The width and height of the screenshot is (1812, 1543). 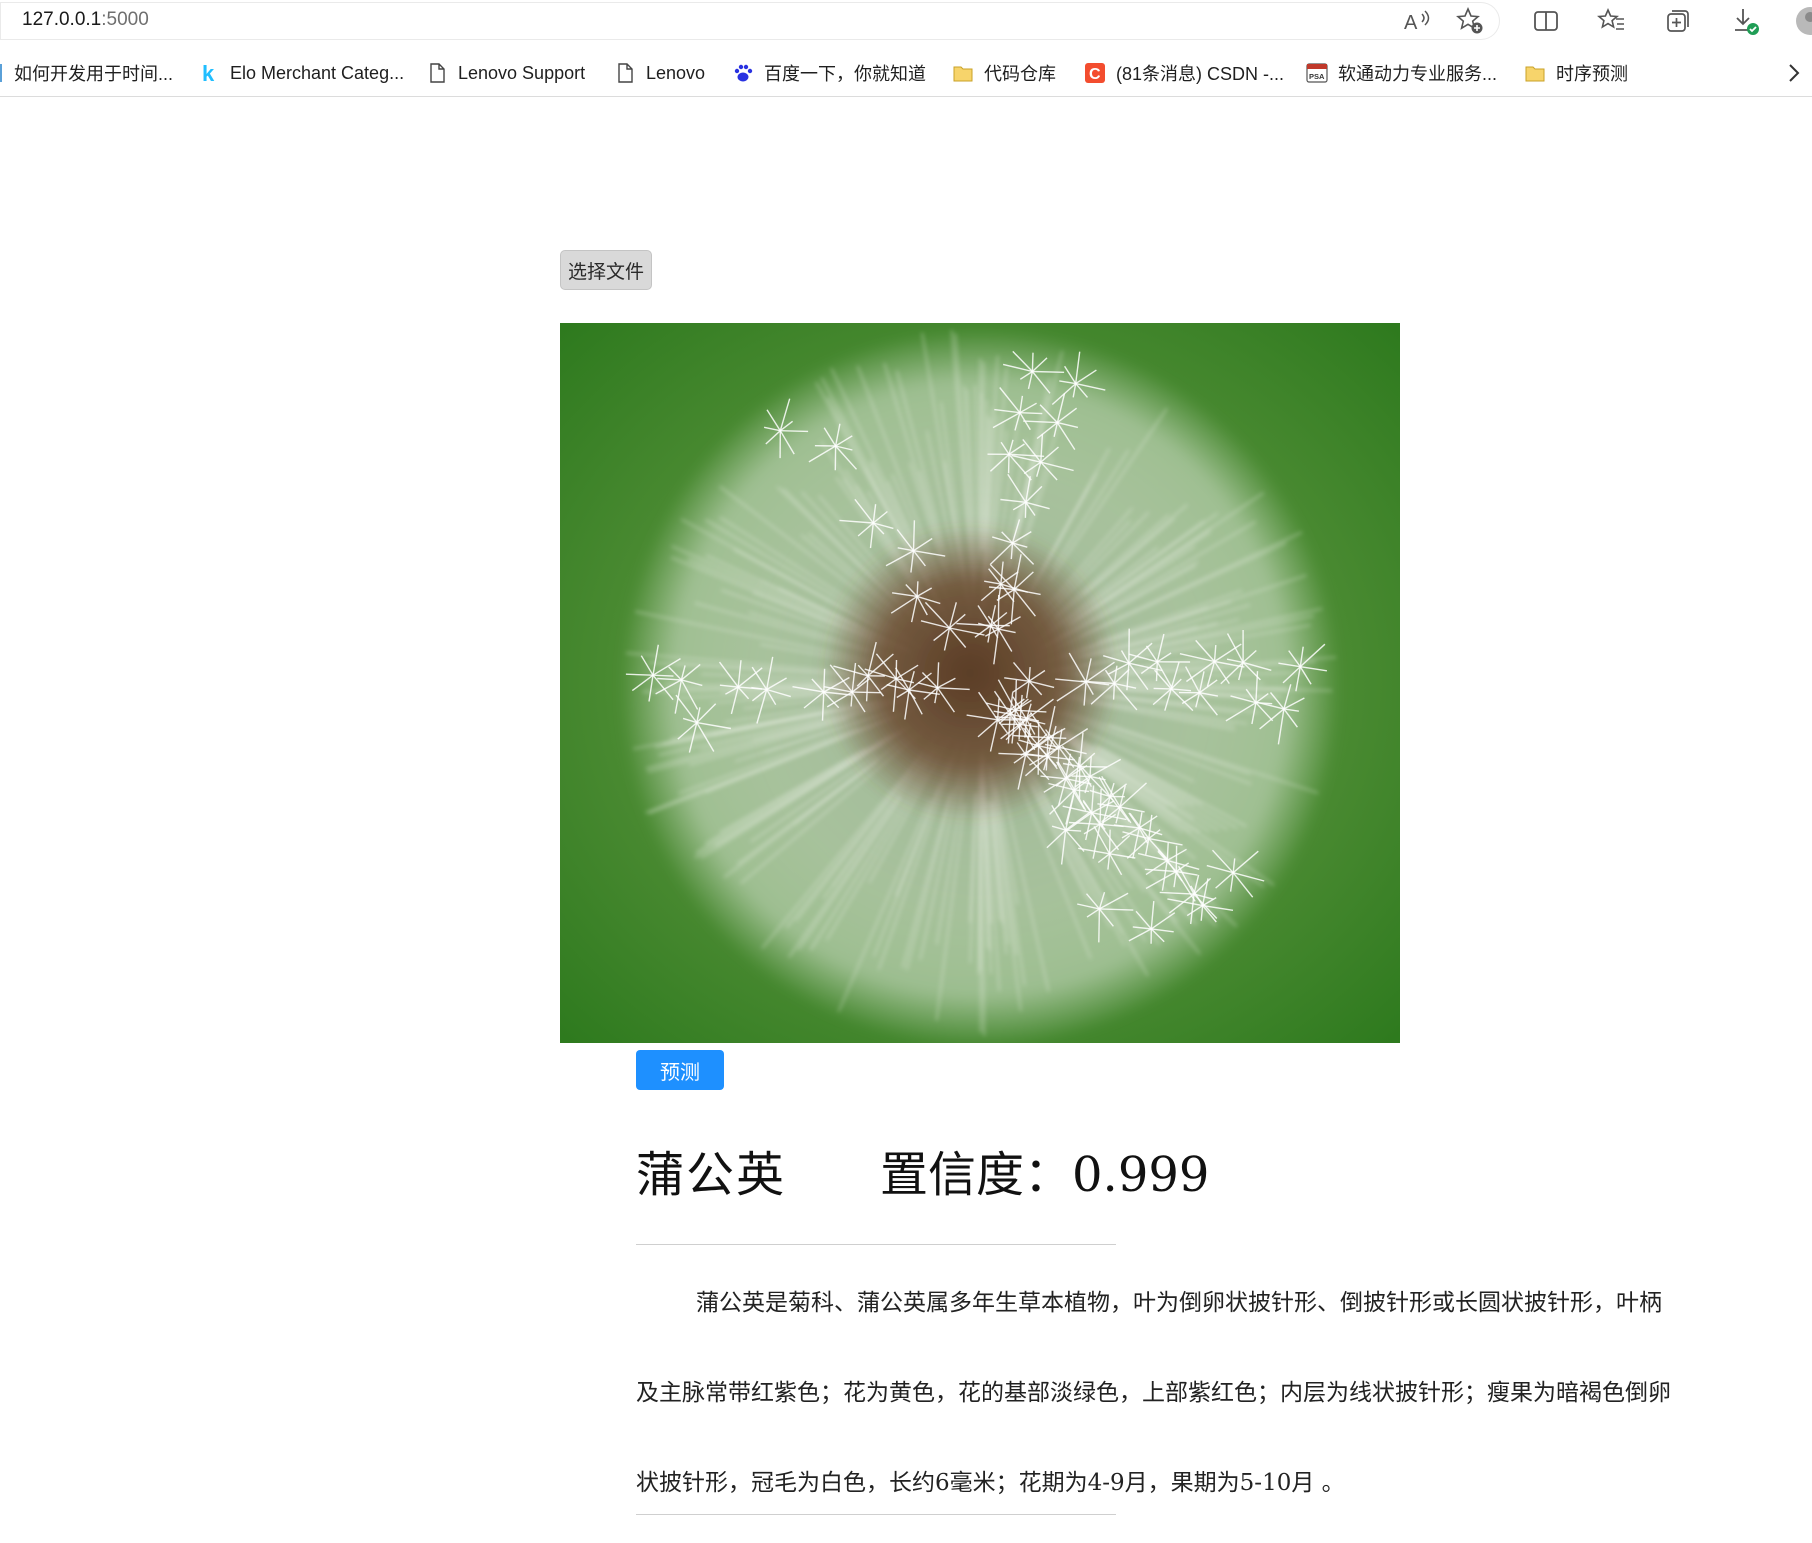 What do you see at coordinates (750, 21) in the screenshot?
I see `url-field: 127.0.0.1:5000` at bounding box center [750, 21].